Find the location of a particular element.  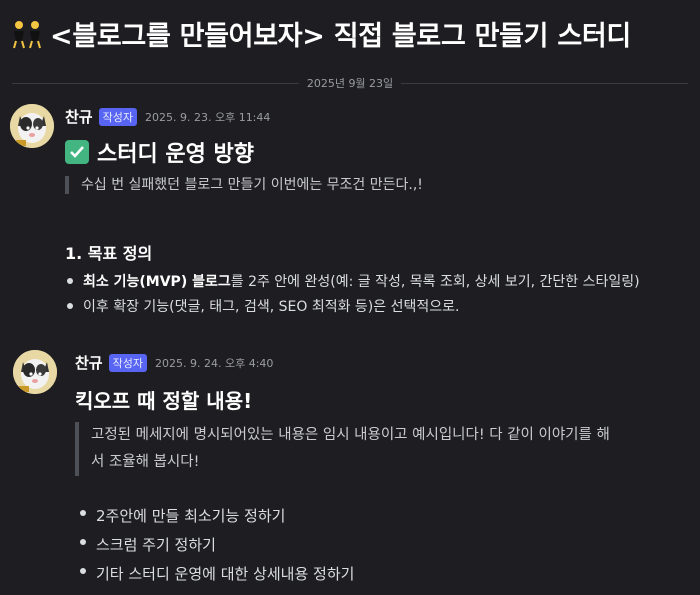

dancing-people-emoji-icon is located at coordinates (27, 35).